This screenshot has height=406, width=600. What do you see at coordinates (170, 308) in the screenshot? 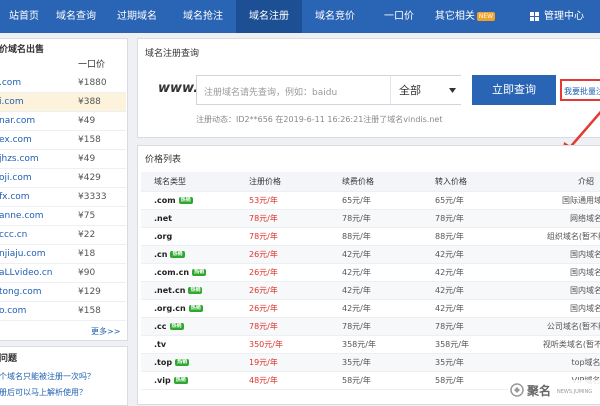
I see `ext-label: .org.cn` at bounding box center [170, 308].